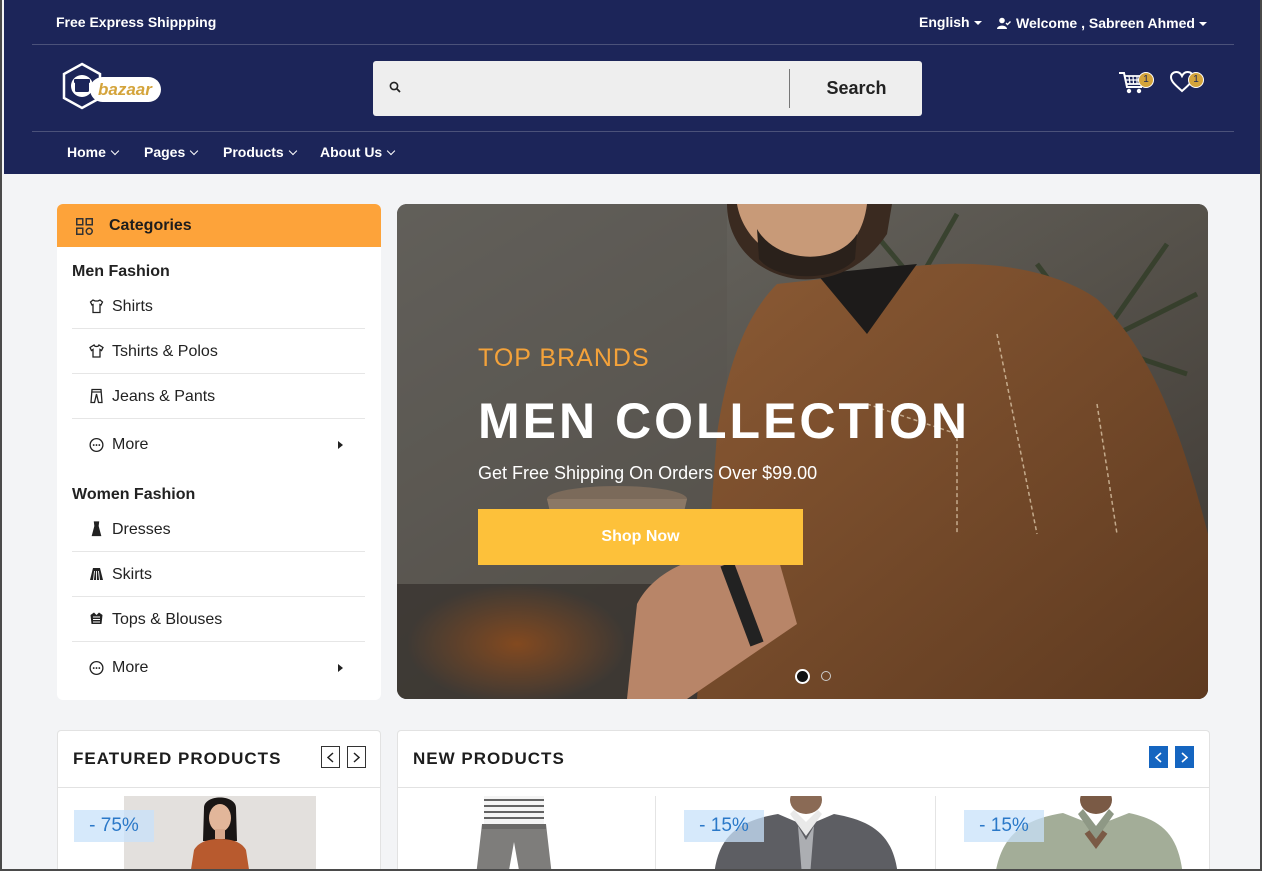  Describe the element at coordinates (218, 396) in the screenshot. I see `category-item-jeans: Jeans & Pants` at that location.